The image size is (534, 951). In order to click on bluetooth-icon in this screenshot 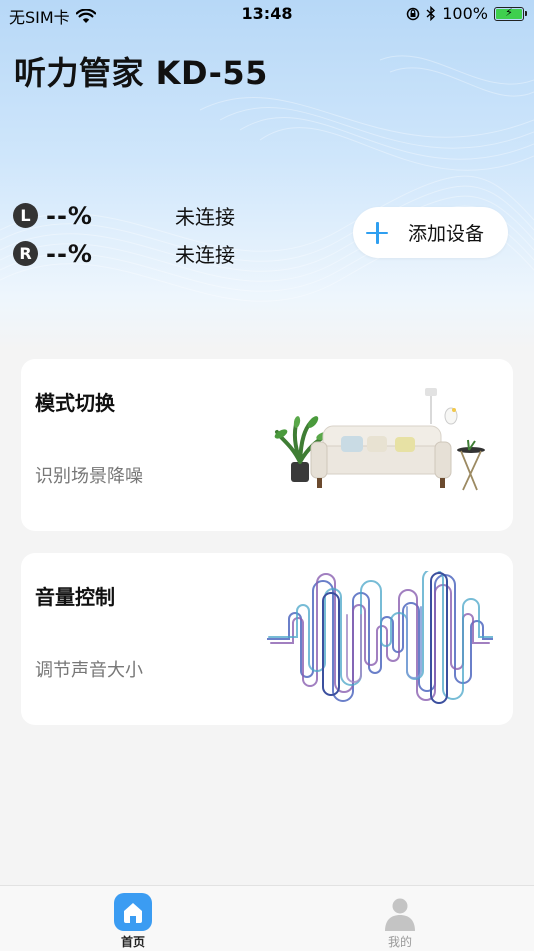, I will do `click(431, 13)`.